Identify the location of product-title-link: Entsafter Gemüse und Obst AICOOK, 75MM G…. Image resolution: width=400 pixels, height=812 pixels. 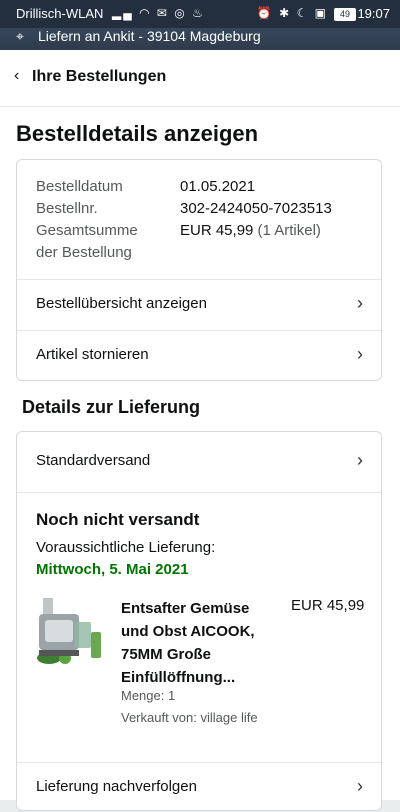
(201, 643).